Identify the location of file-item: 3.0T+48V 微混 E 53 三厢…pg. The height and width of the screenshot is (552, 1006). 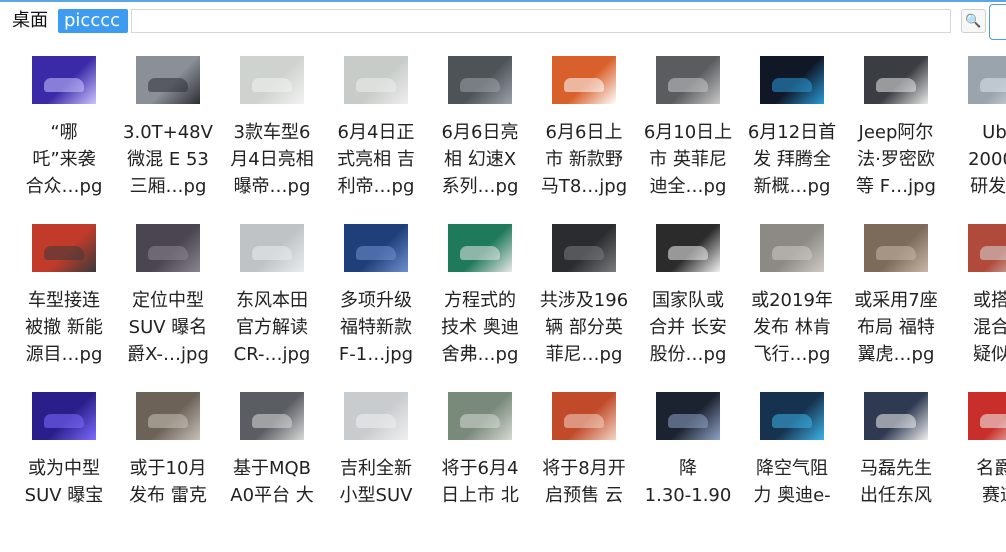
(168, 136).